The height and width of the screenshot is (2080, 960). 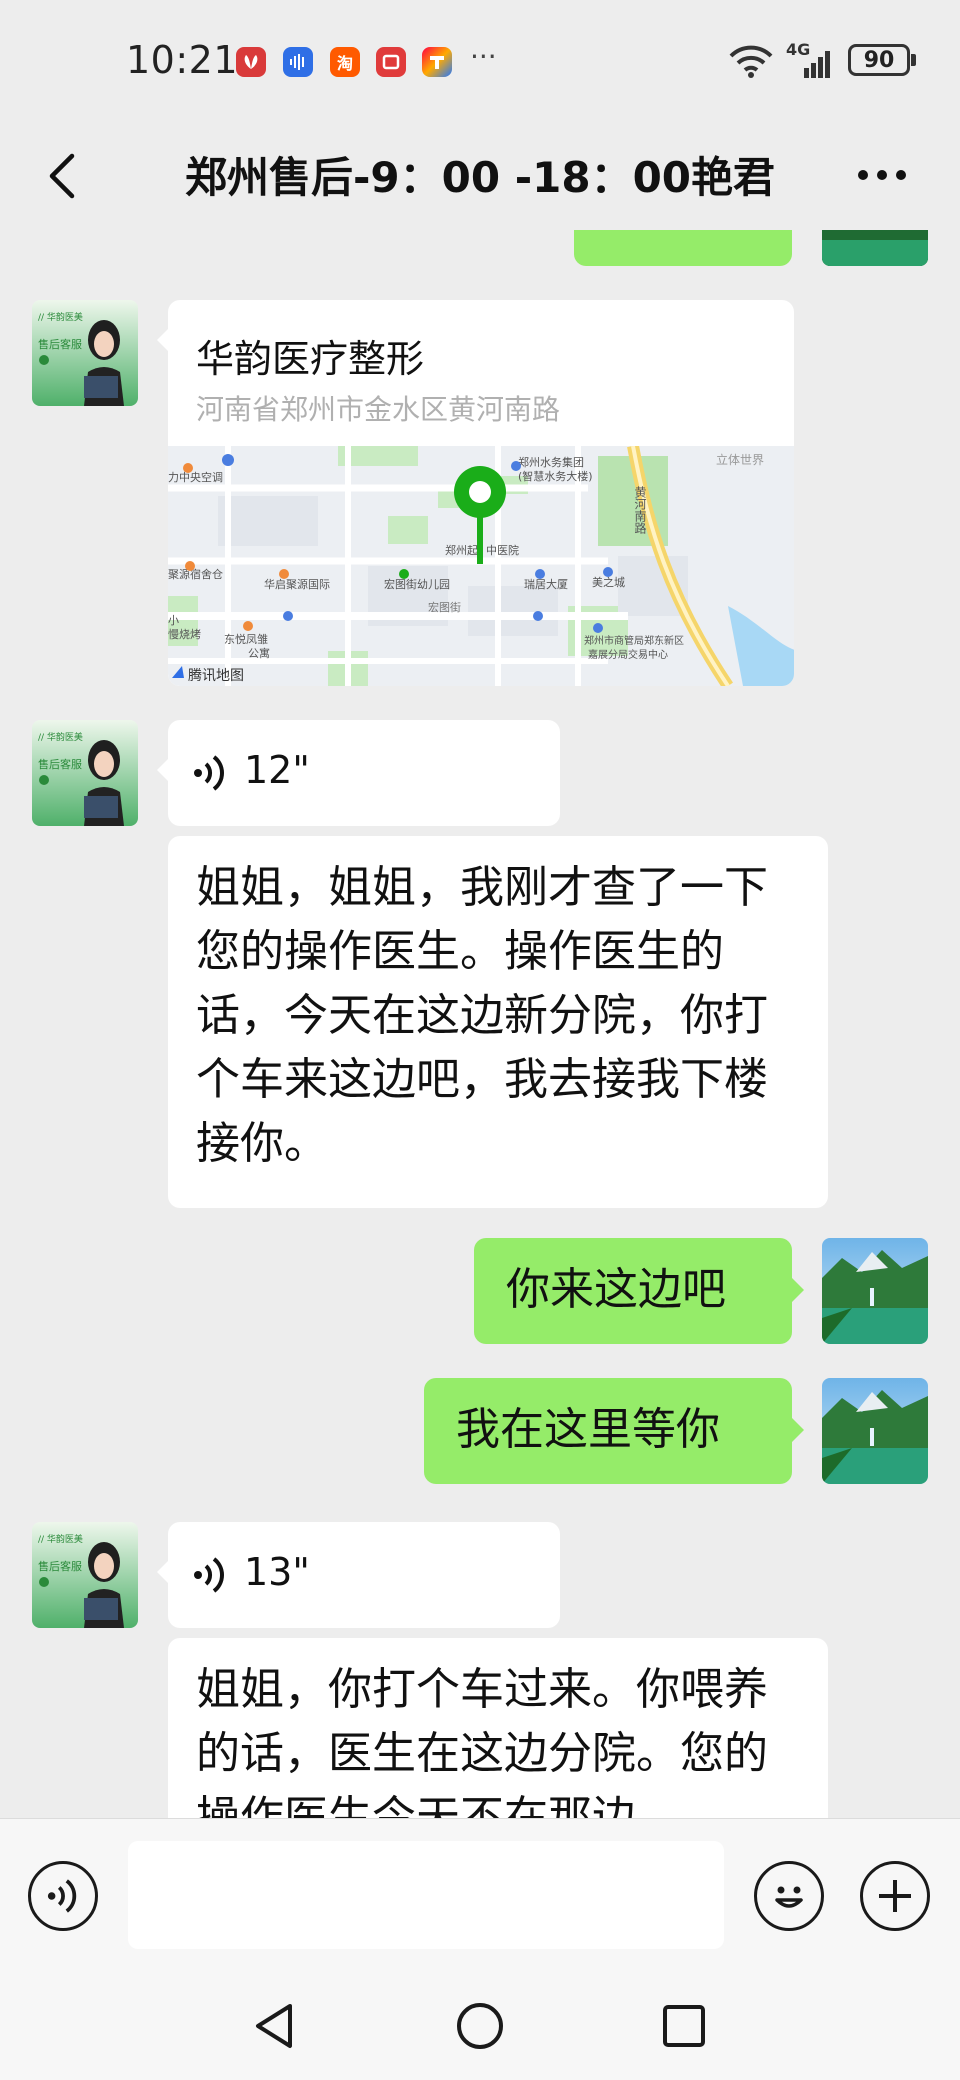 What do you see at coordinates (184, 634) in the screenshot?
I see `map-label: 慢烧烤` at bounding box center [184, 634].